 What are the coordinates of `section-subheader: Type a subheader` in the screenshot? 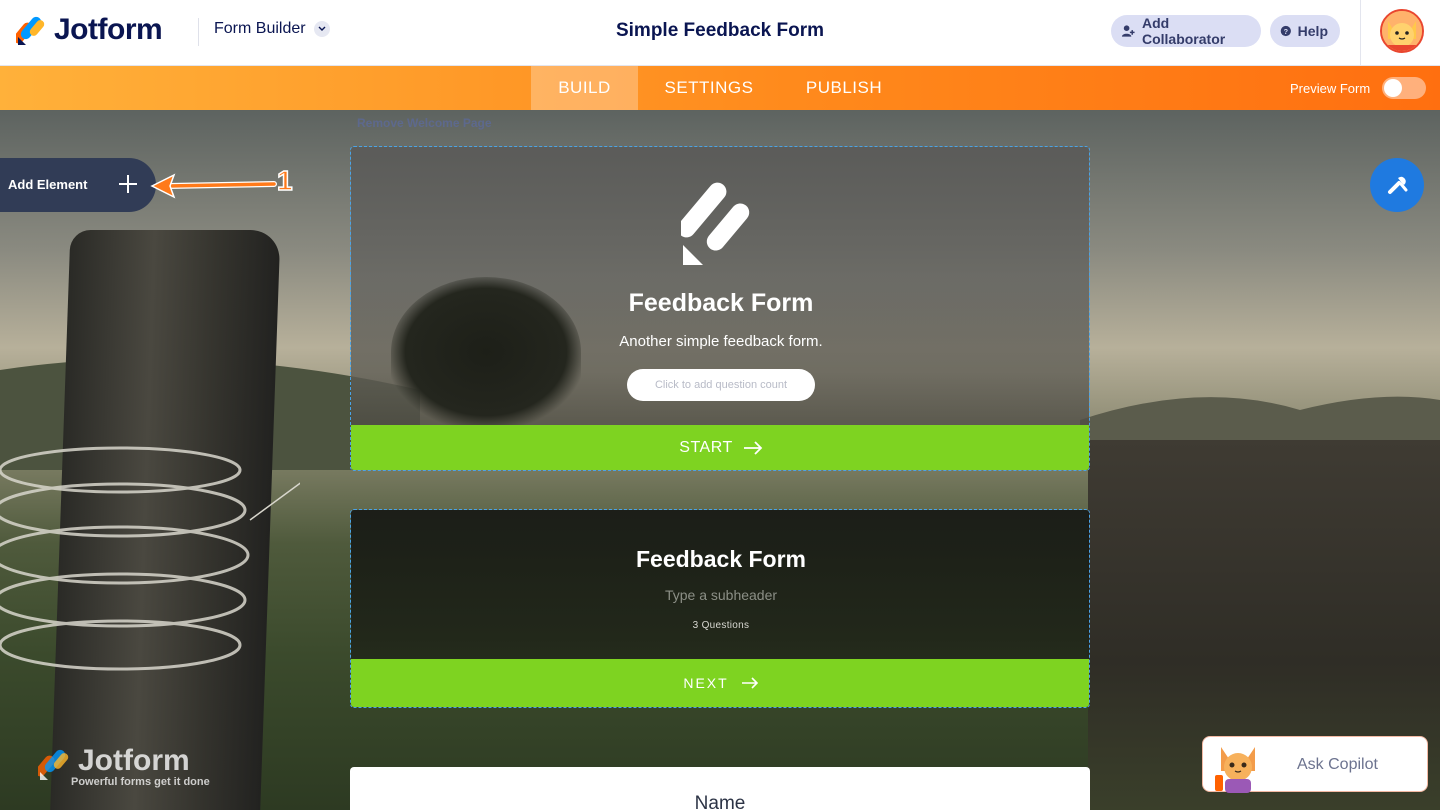 It's located at (720, 595).